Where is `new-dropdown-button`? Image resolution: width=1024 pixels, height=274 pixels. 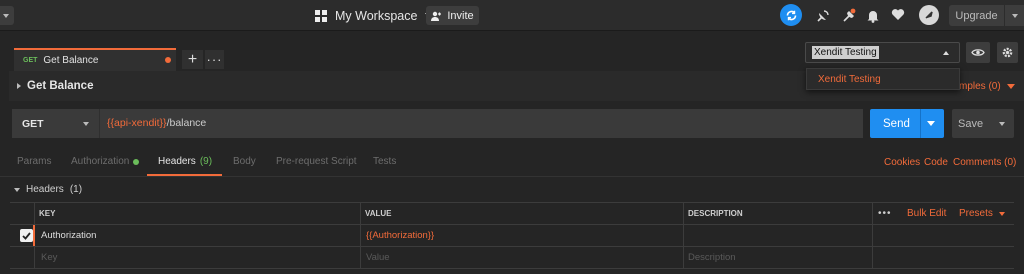
new-dropdown-button is located at coordinates (7, 15).